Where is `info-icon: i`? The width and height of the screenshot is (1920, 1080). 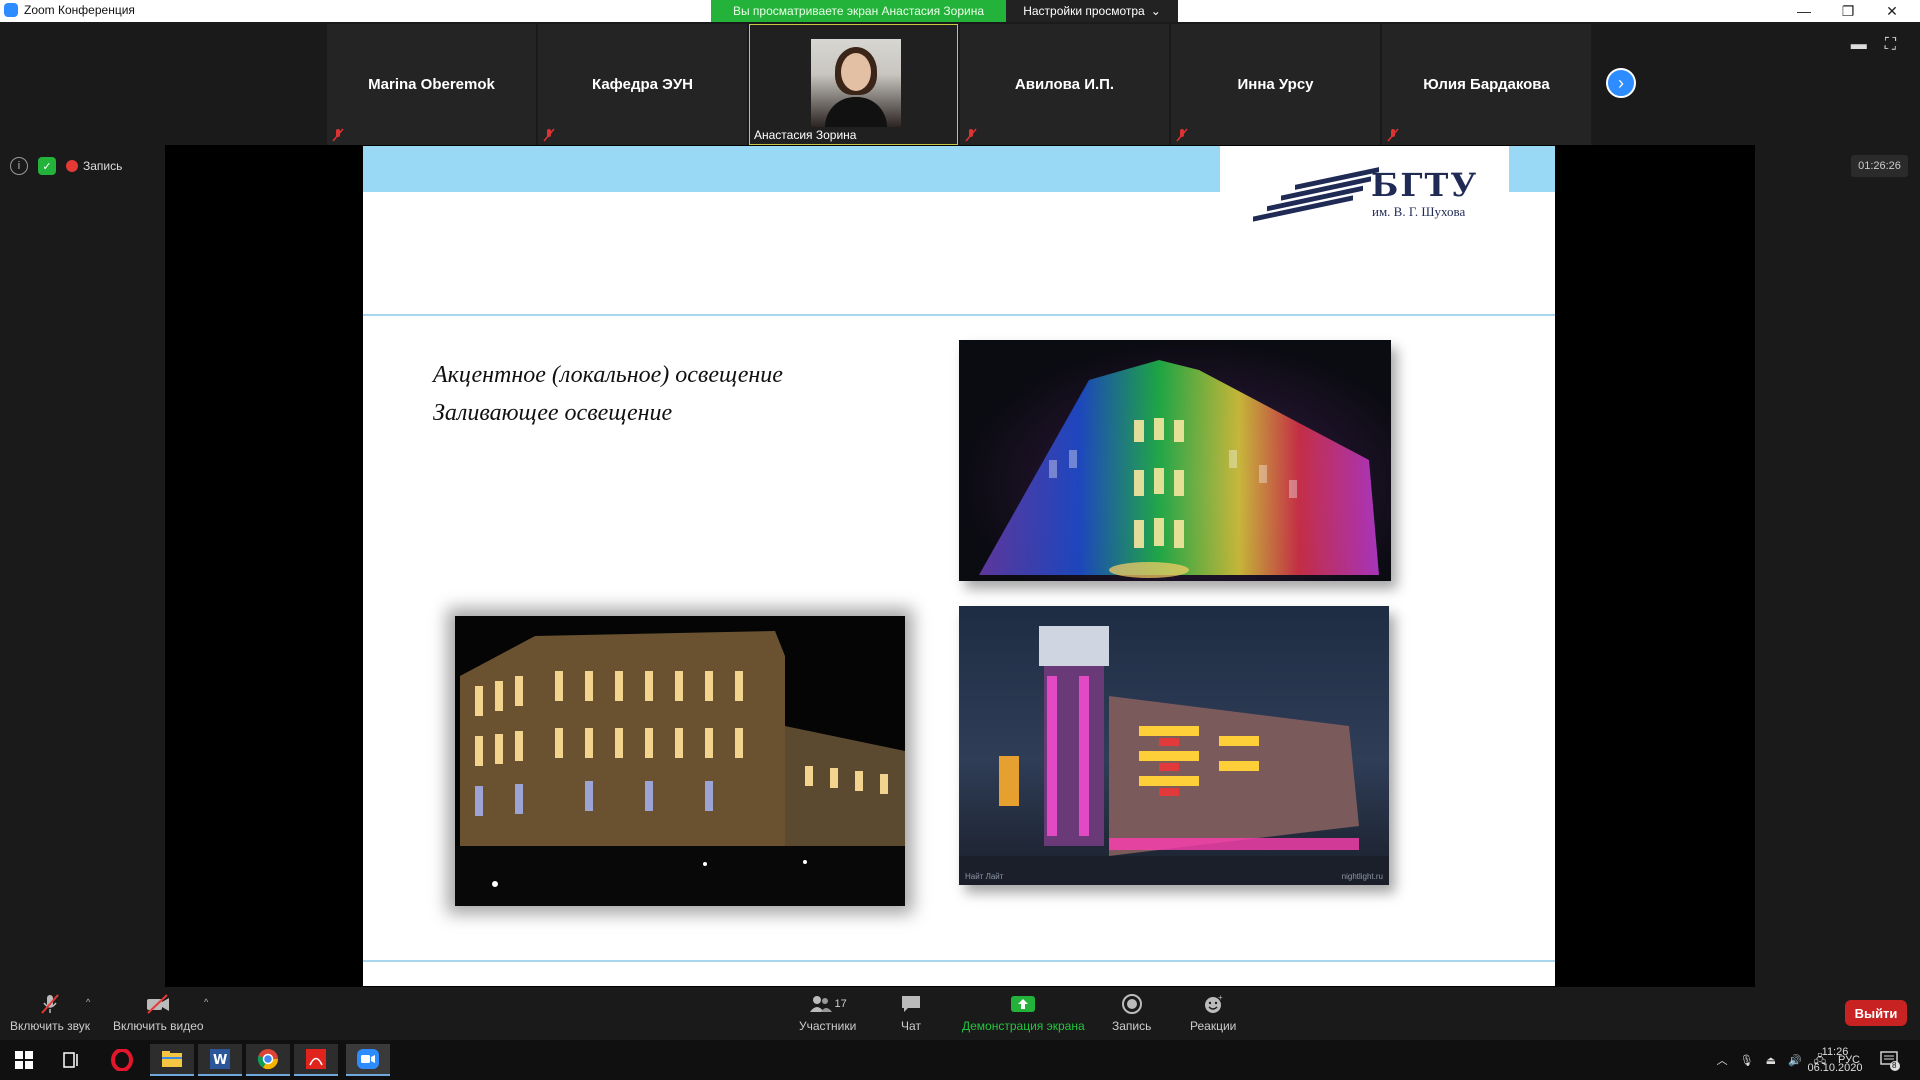 info-icon: i is located at coordinates (19, 166).